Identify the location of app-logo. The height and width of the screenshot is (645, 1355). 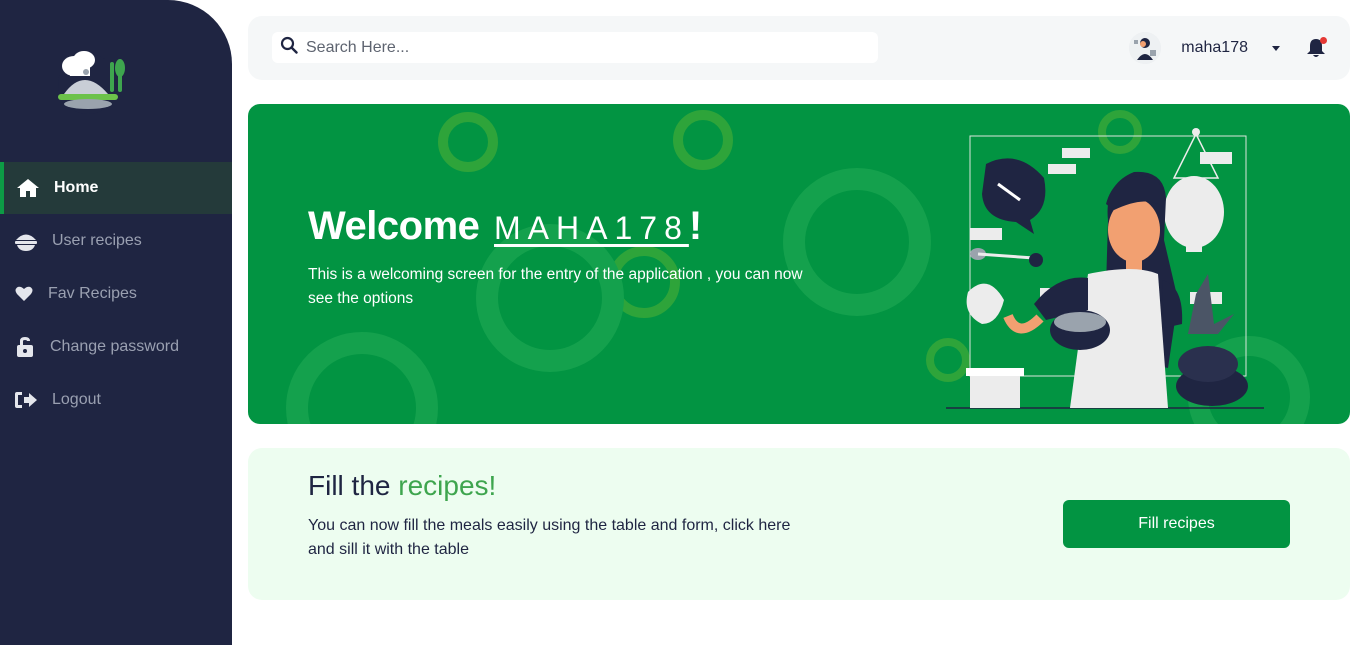
(88, 81).